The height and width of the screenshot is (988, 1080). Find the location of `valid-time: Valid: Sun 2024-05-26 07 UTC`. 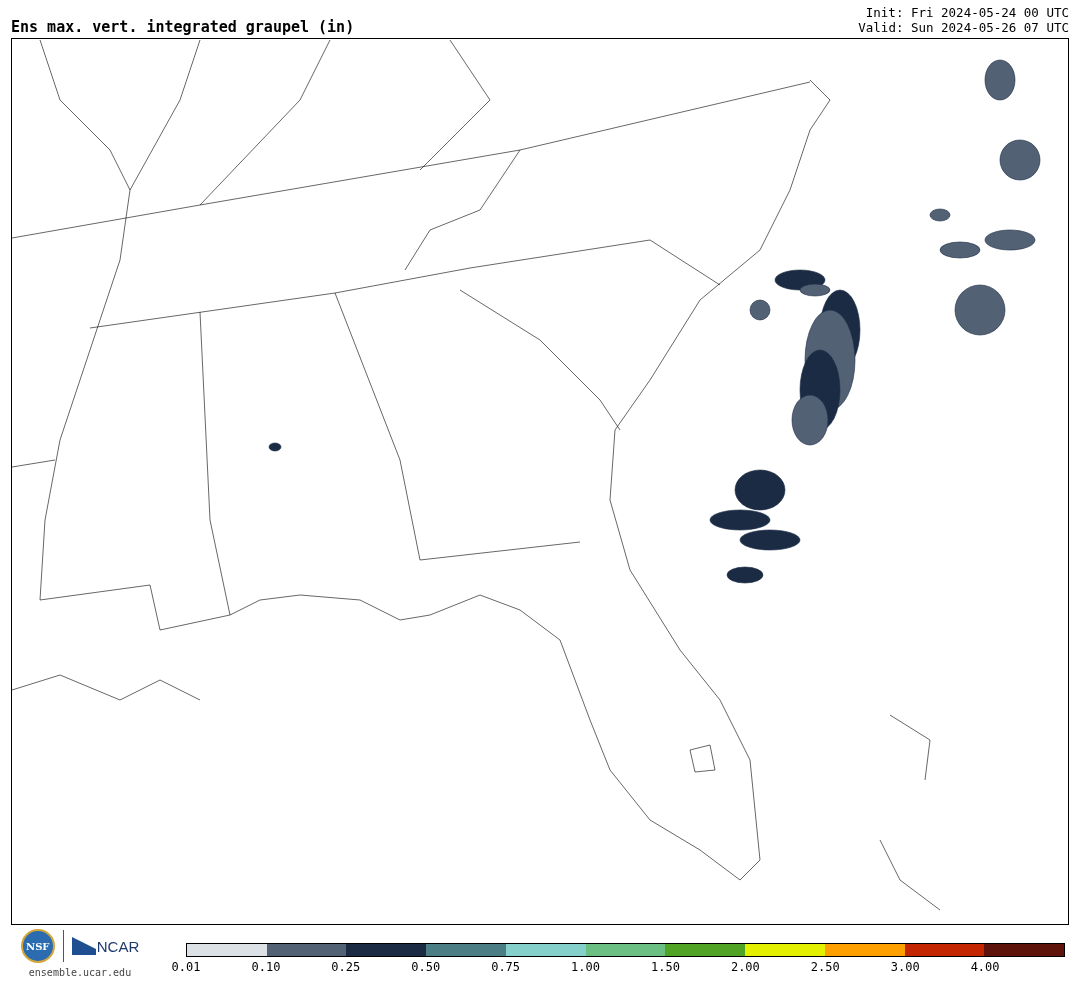

valid-time: Valid: Sun 2024-05-26 07 UTC is located at coordinates (963, 27).